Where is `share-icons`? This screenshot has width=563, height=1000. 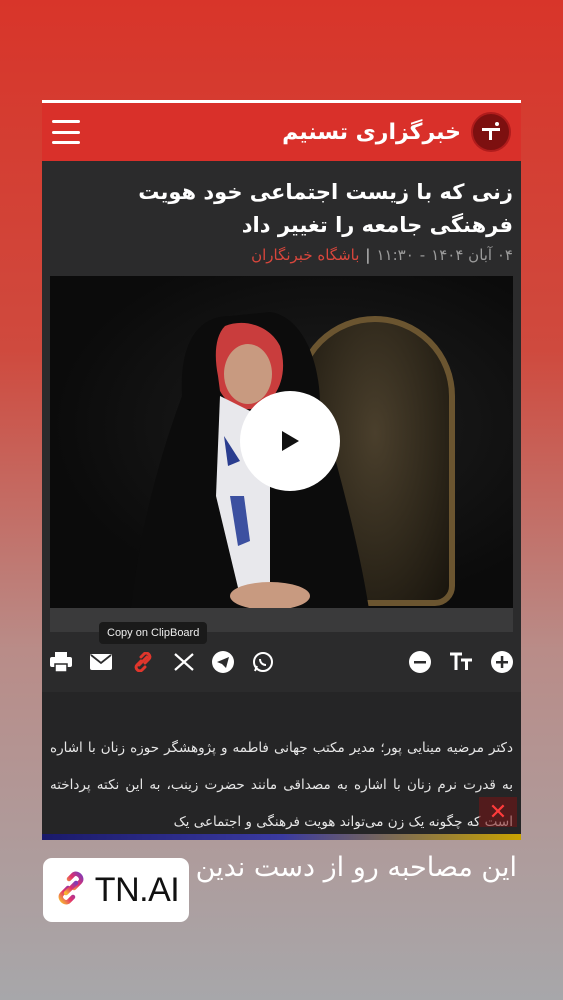 share-icons is located at coordinates (162, 662).